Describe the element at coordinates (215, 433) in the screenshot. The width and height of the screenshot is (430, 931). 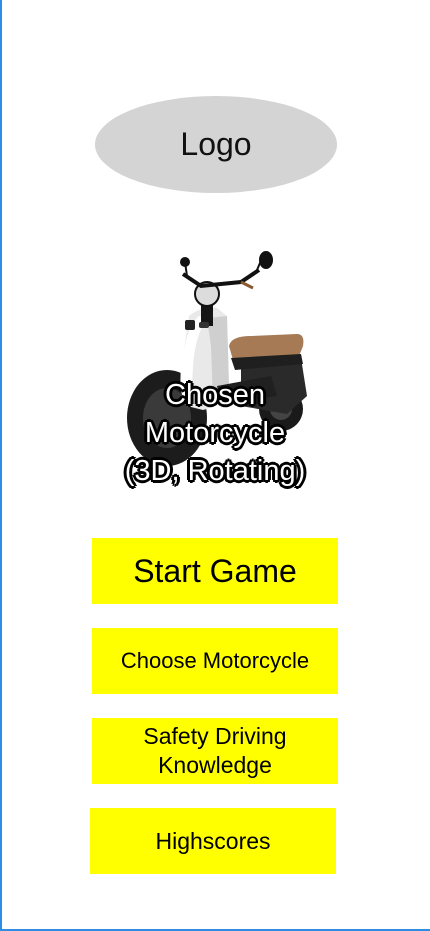
I see `motorcycle-caption: Chosen Motorcycle (3D, Rotating)` at that location.